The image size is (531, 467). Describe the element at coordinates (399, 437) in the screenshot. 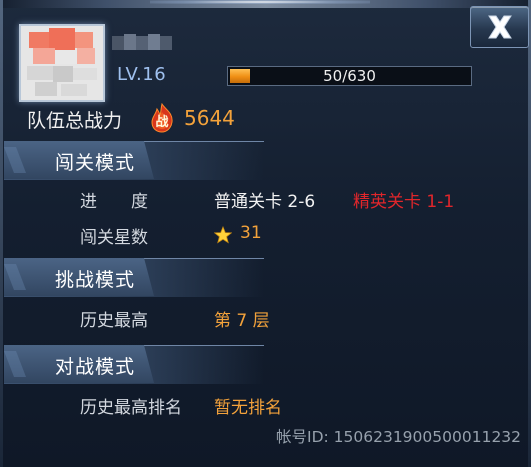

I see `account-id: 帐号ID: 150623190050001​1232` at that location.